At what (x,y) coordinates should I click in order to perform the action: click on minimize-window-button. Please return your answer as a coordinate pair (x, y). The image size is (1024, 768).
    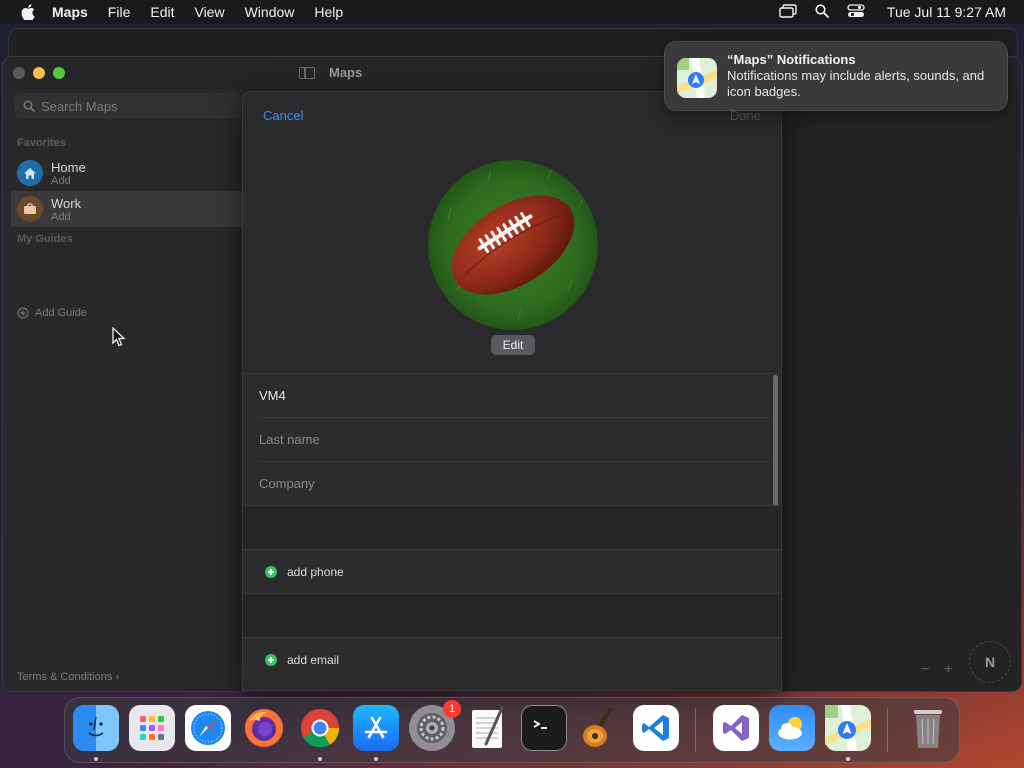
    Looking at the image, I should click on (39, 73).